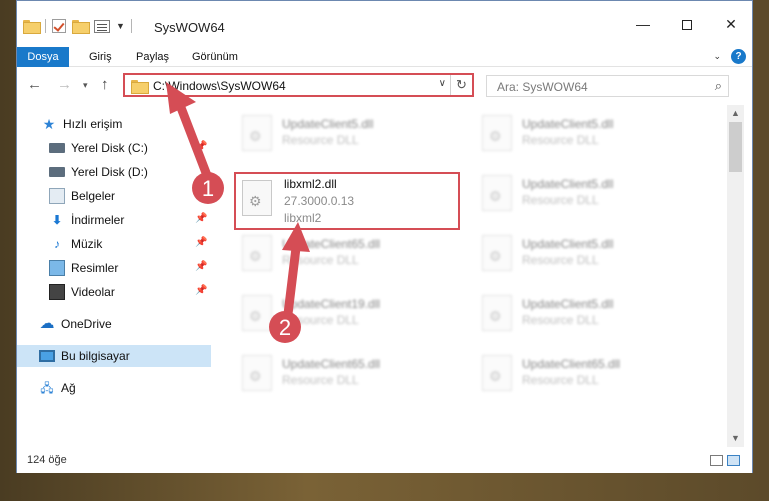  Describe the element at coordinates (57, 196) in the screenshot. I see `documents-icon` at that location.